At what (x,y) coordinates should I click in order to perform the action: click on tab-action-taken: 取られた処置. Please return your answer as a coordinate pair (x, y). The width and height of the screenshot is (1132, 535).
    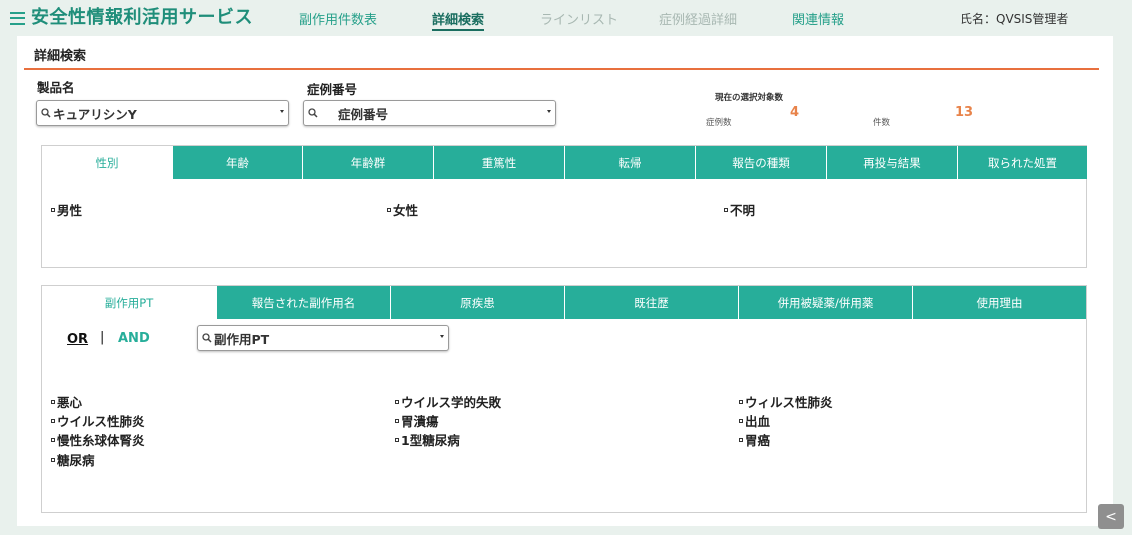
    Looking at the image, I should click on (1022, 162).